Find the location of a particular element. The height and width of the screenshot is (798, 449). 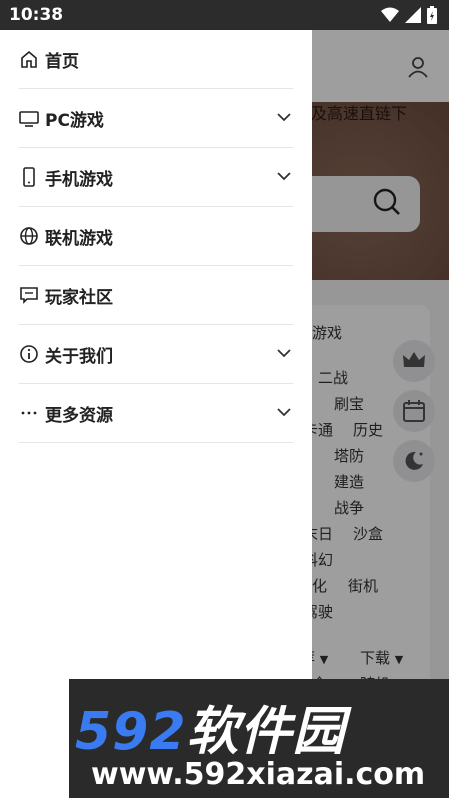

info-icon is located at coordinates (29, 354).